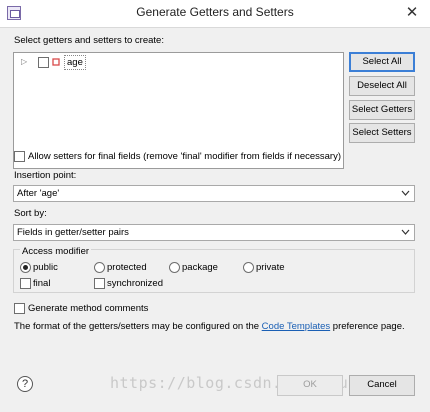 The width and height of the screenshot is (430, 412). Describe the element at coordinates (214, 193) in the screenshot. I see `insertion-point-select: After 'age'` at that location.